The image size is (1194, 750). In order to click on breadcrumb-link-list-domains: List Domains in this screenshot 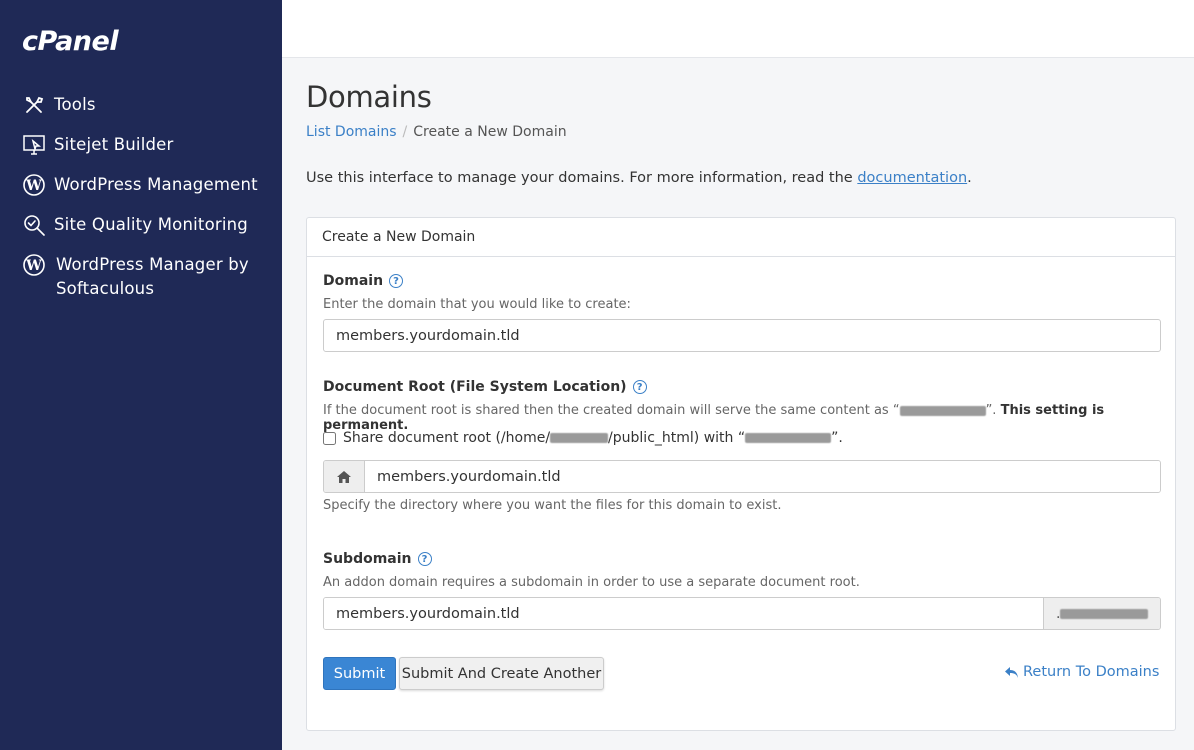, I will do `click(351, 132)`.